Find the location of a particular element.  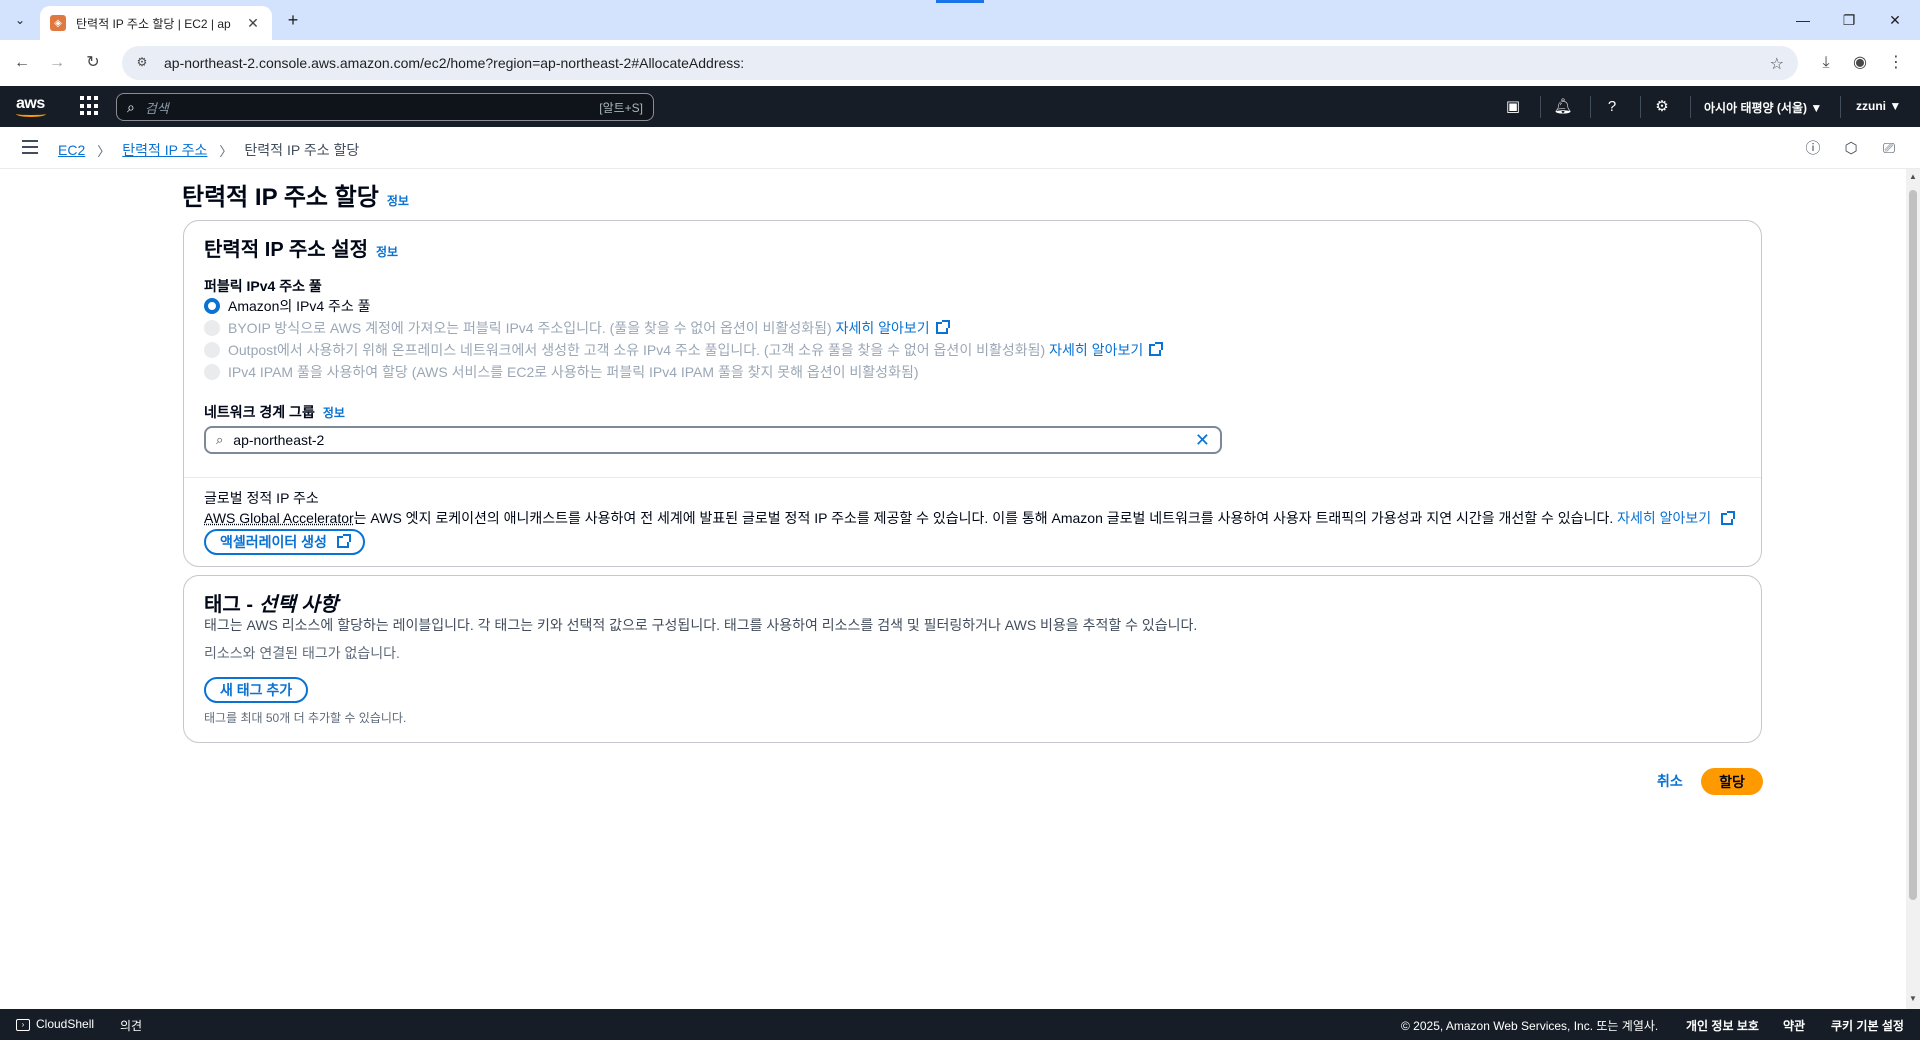

help-icon: ? is located at coordinates (1612, 107).